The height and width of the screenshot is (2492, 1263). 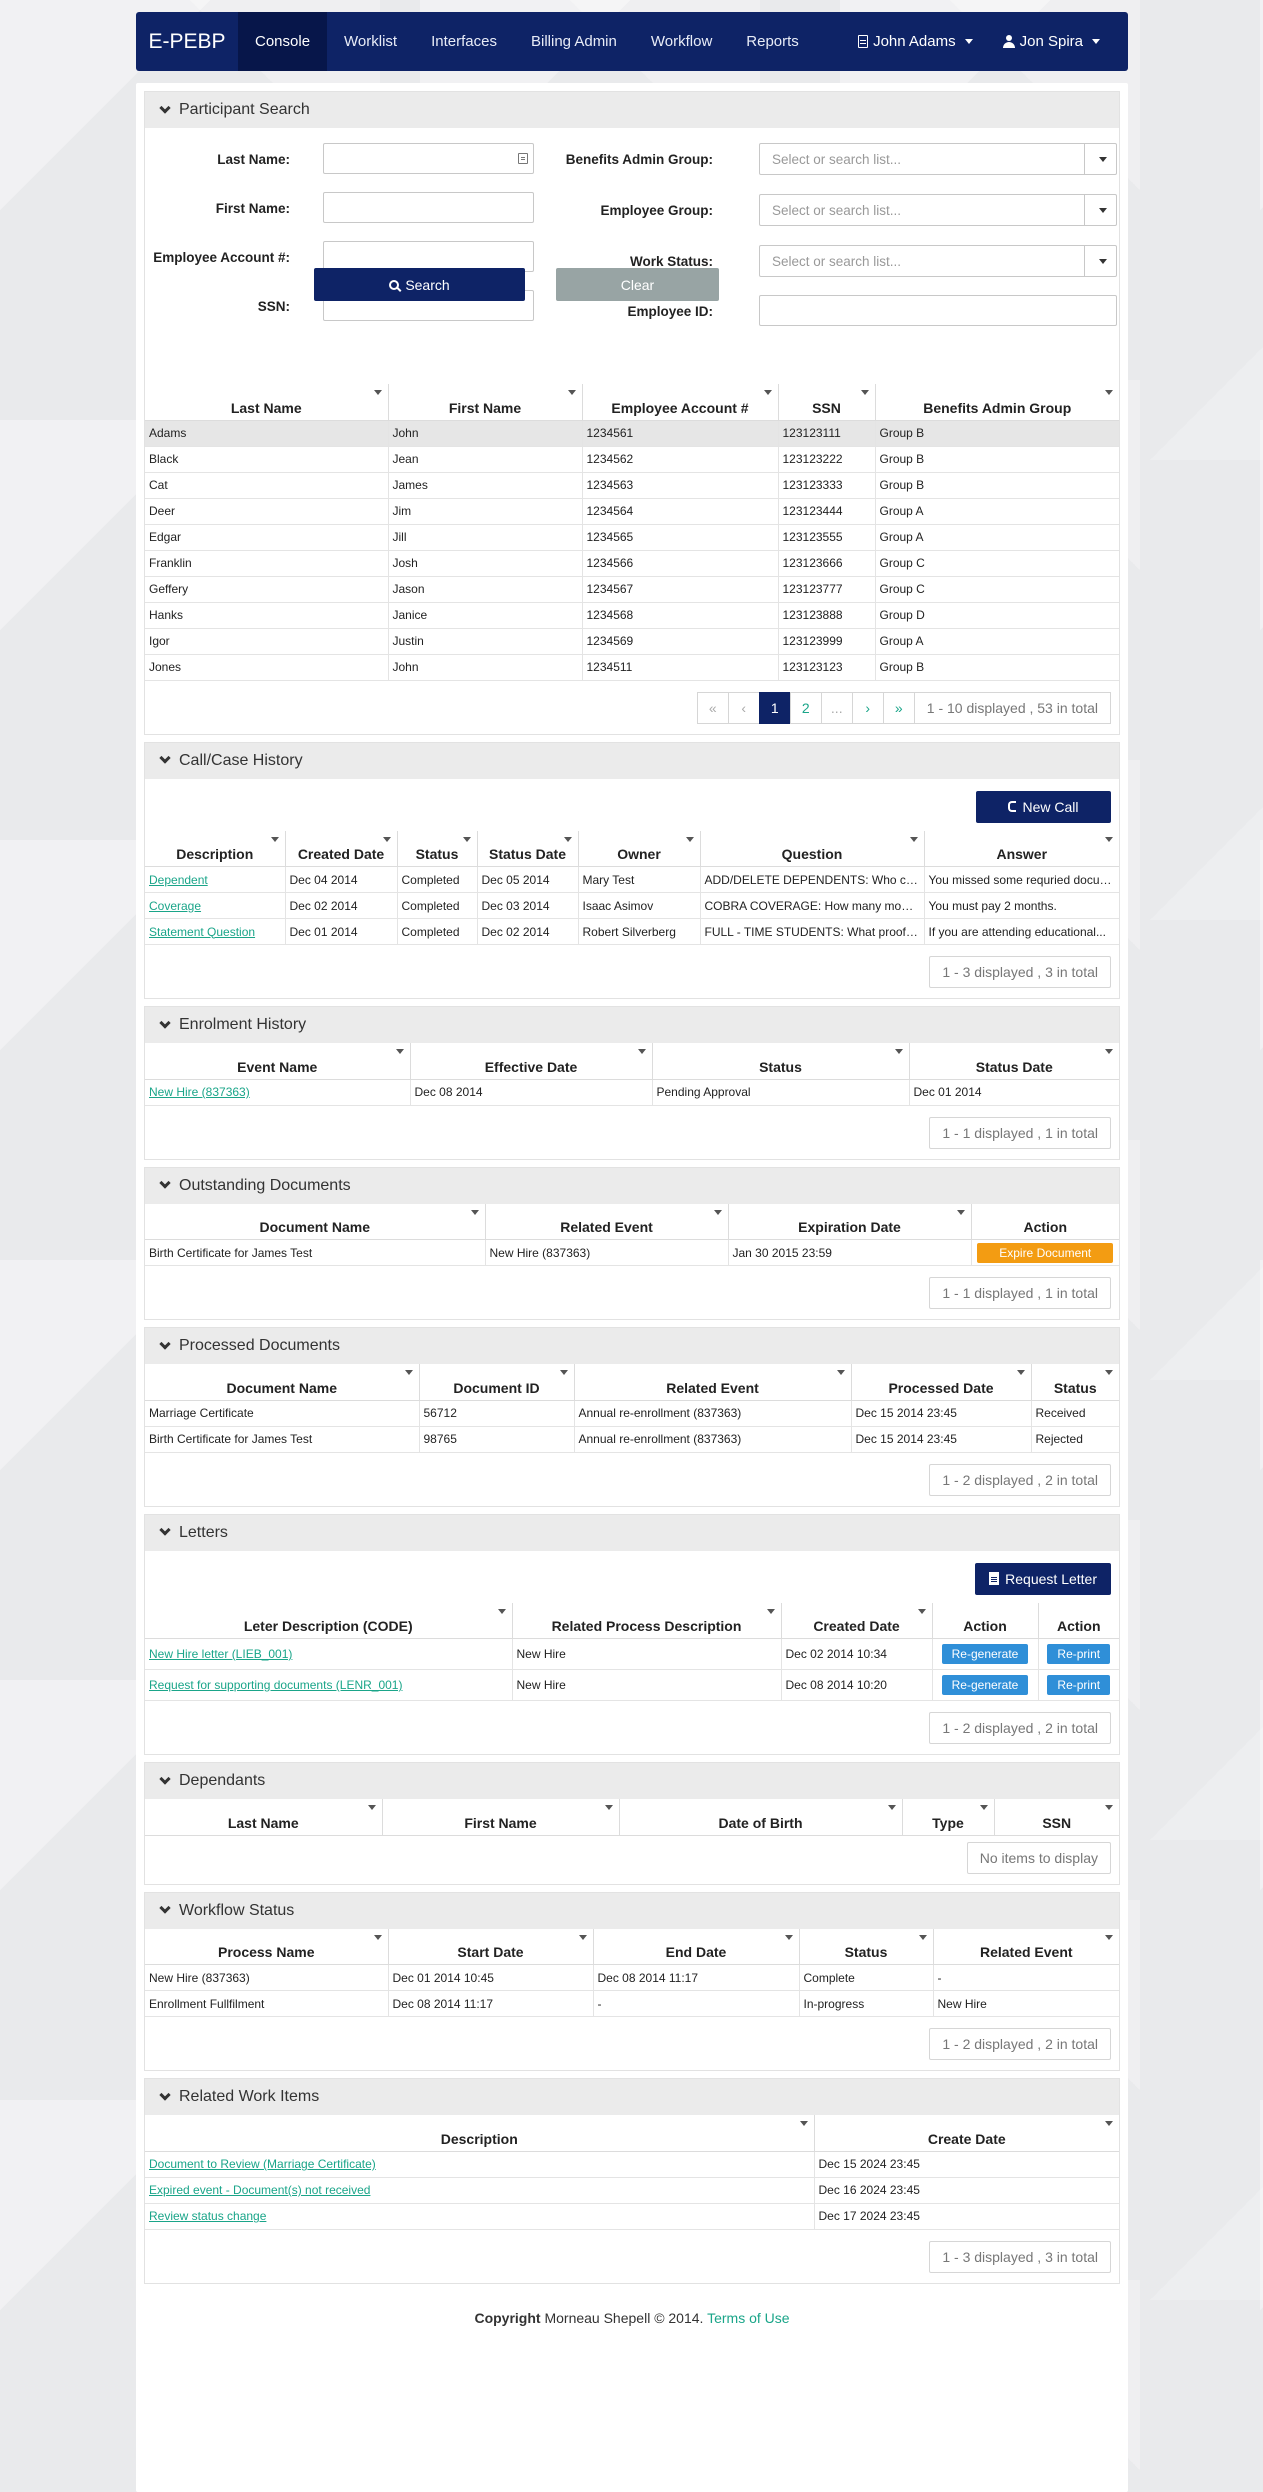 I want to click on column-header: SSN, so click(x=826, y=402).